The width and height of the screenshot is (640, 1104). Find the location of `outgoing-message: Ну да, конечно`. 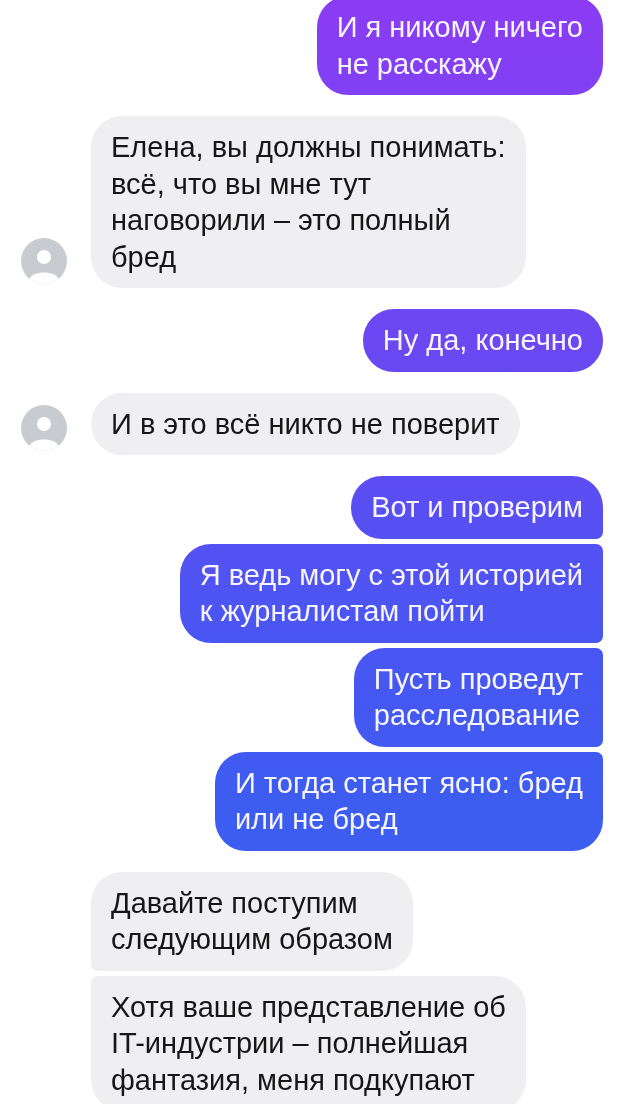

outgoing-message: Ну да, конечно is located at coordinates (482, 340).